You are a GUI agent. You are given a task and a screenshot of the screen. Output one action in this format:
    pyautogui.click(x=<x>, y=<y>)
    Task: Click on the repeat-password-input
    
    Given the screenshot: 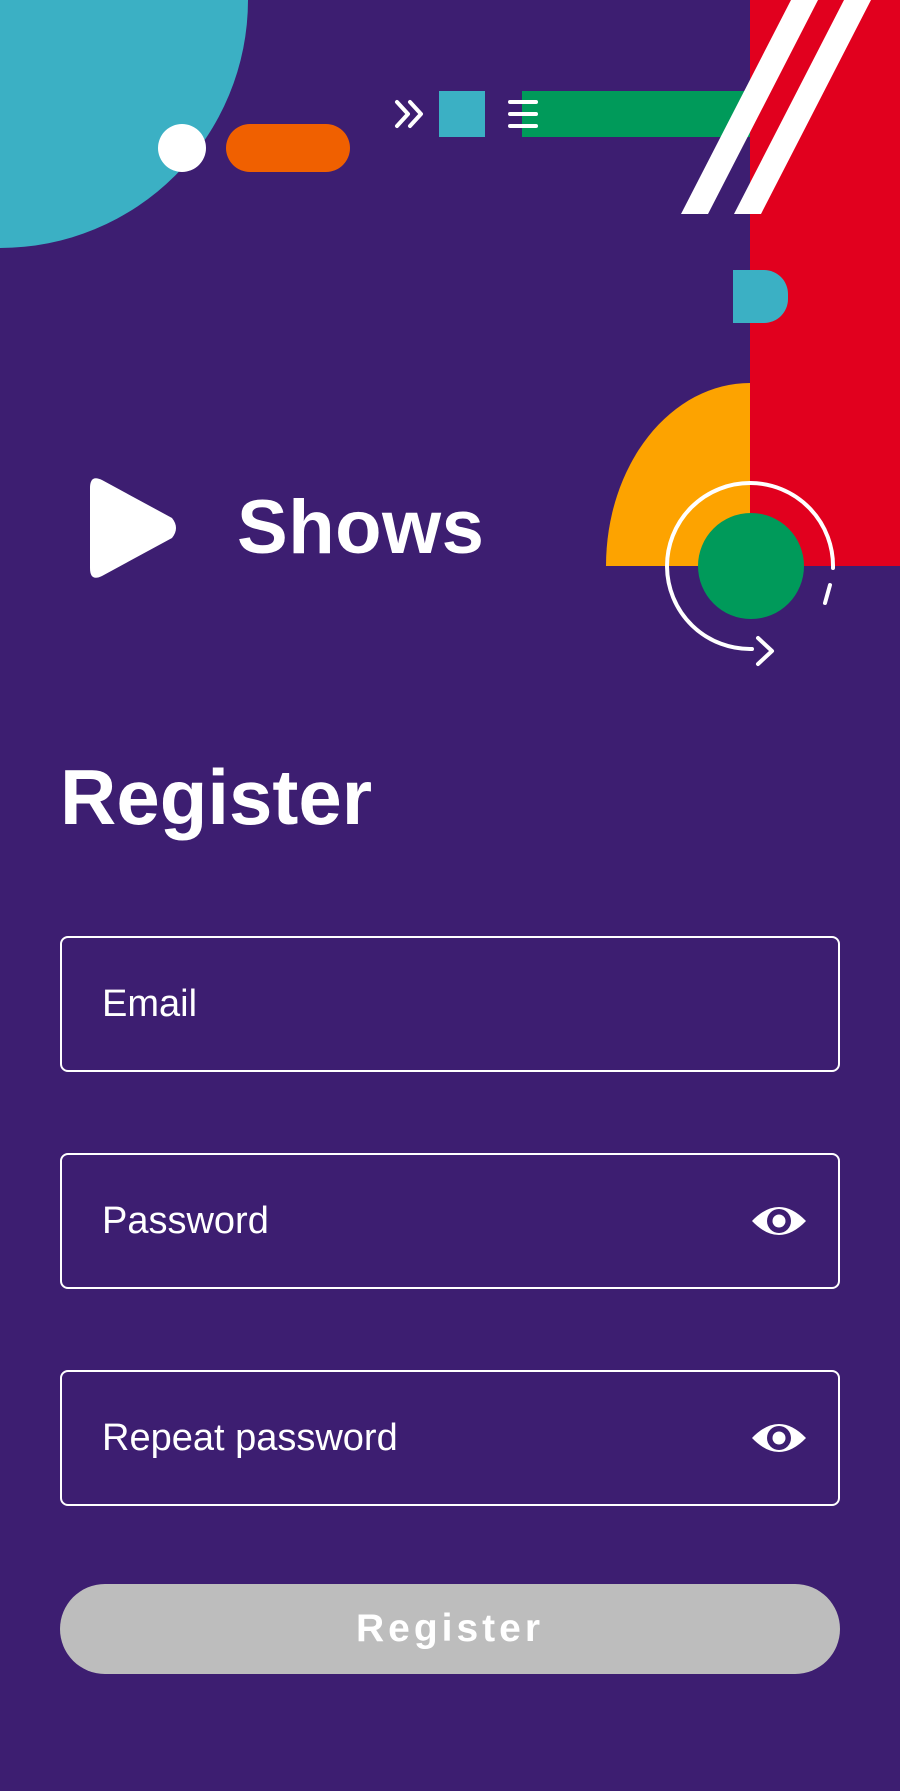 What is the action you would take?
    pyautogui.click(x=406, y=1438)
    